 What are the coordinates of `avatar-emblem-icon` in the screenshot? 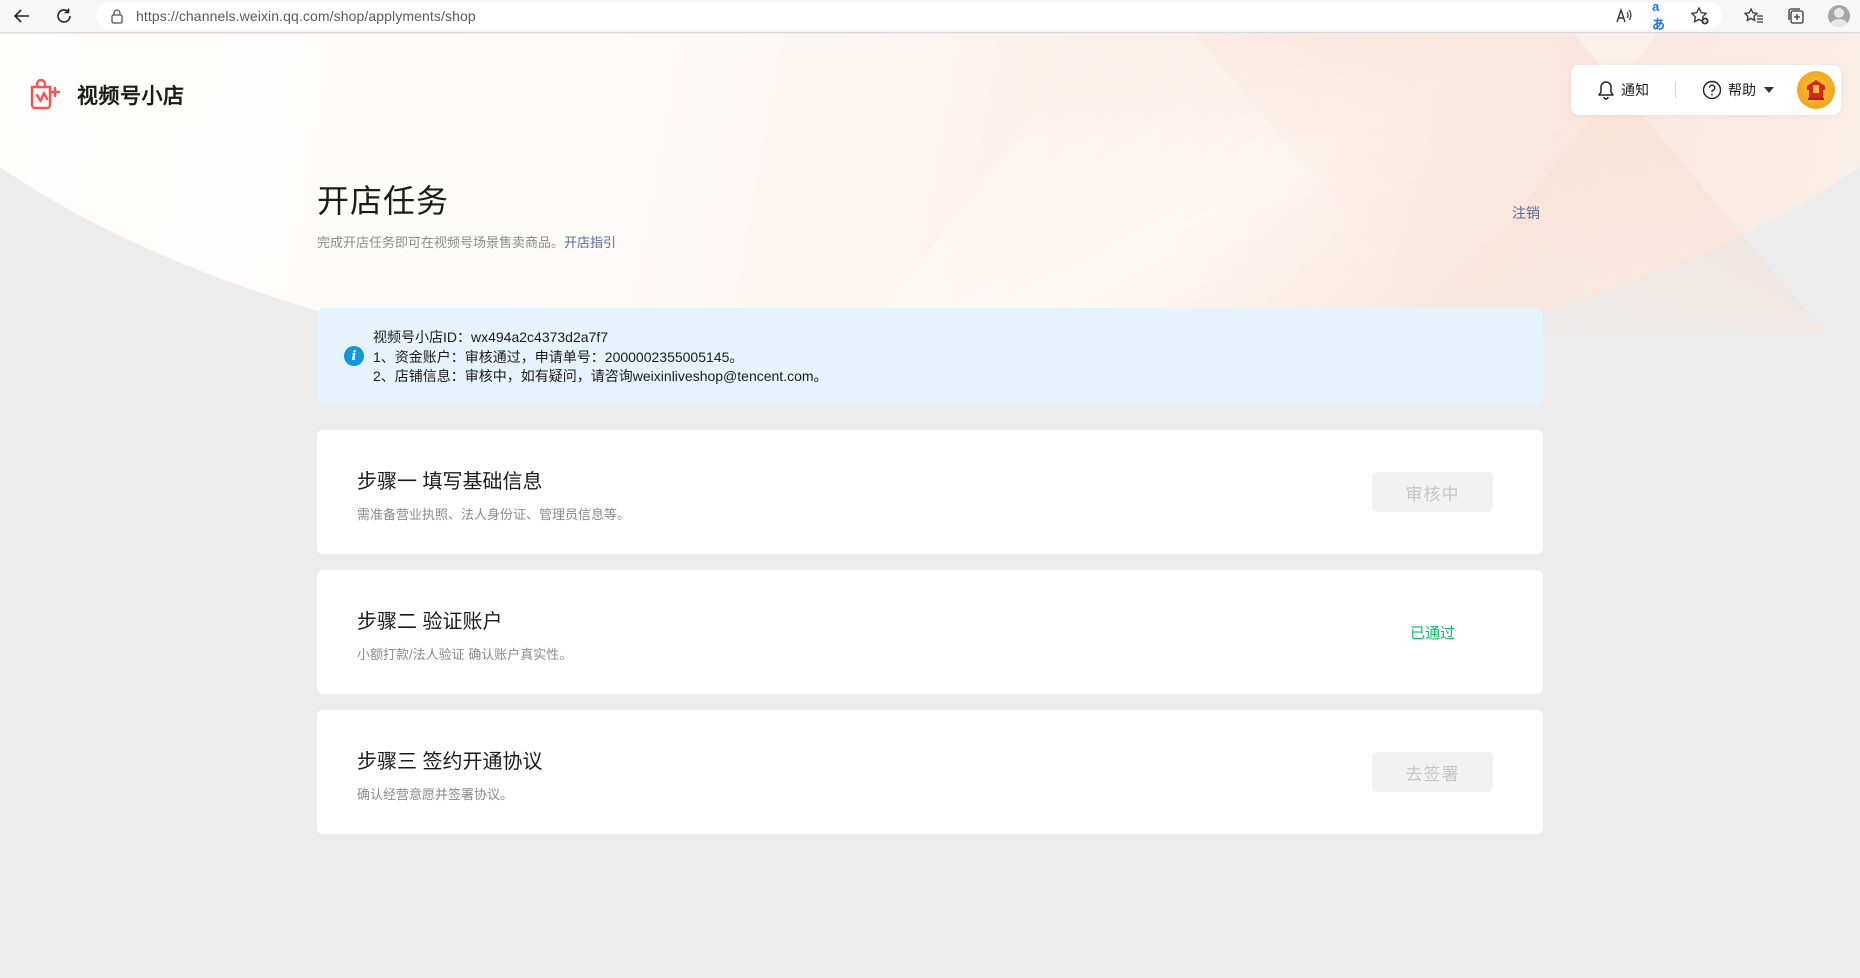 It's located at (1816, 90).